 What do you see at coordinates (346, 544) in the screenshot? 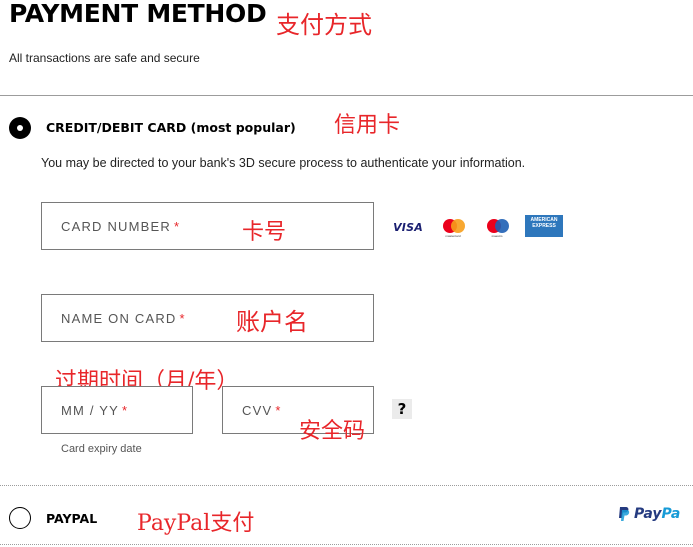
I see `bottom-divider` at bounding box center [346, 544].